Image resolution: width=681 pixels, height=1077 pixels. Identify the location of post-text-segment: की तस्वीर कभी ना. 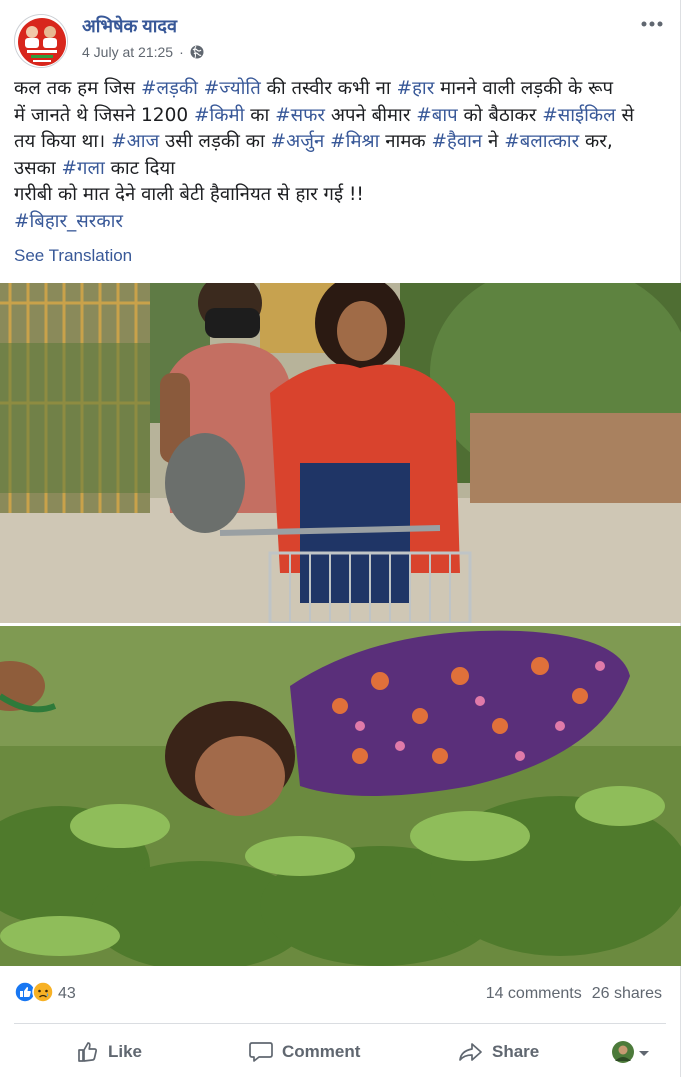
(328, 88).